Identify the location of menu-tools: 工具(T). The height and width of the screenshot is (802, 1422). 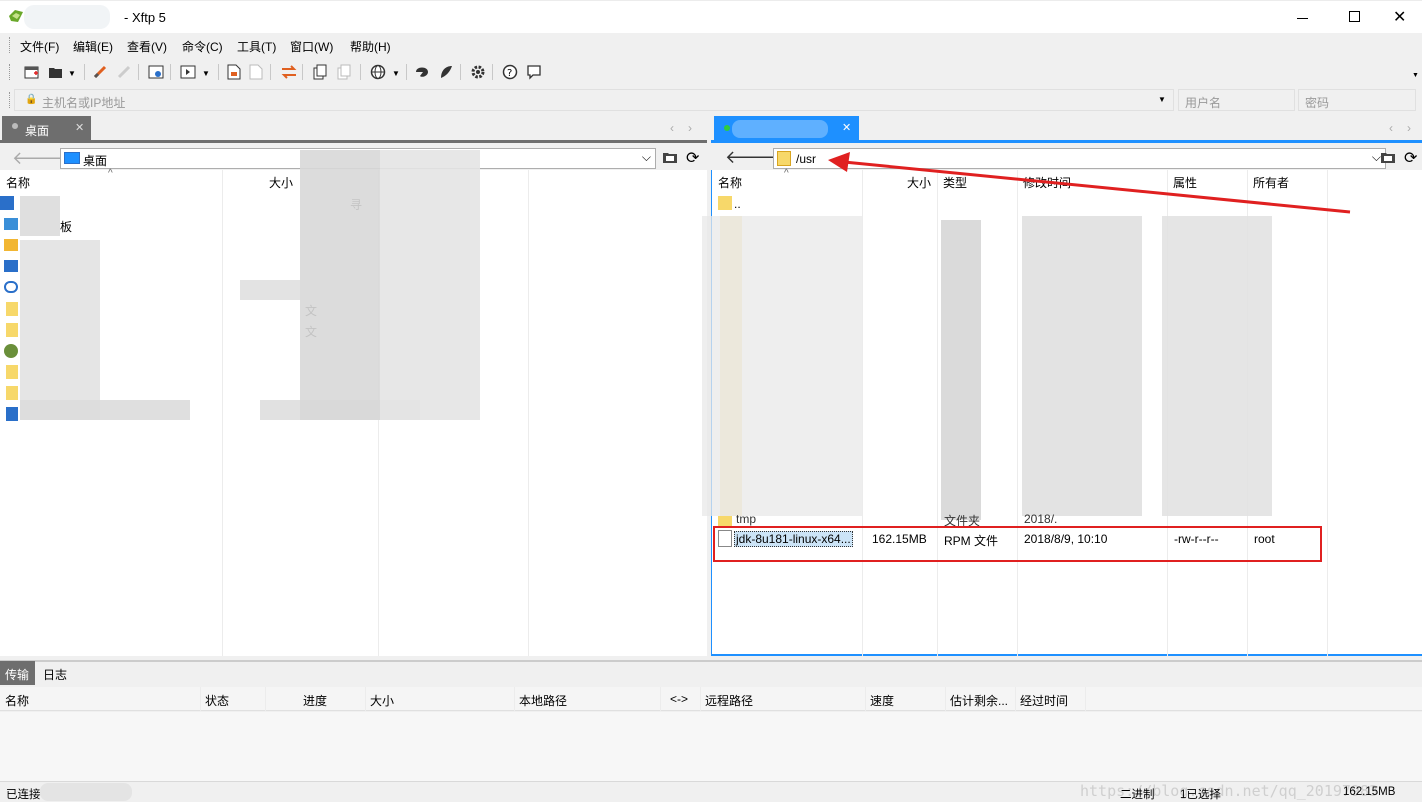
(256, 46).